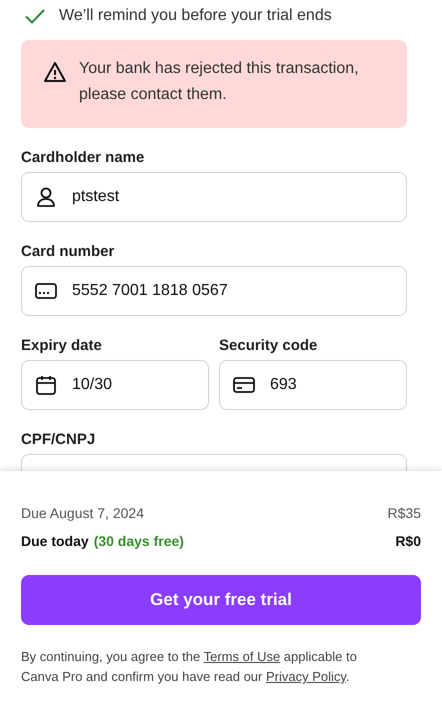 This screenshot has height=709, width=442. I want to click on notice-text: We’ll remind you before your trial ends, so click(195, 16).